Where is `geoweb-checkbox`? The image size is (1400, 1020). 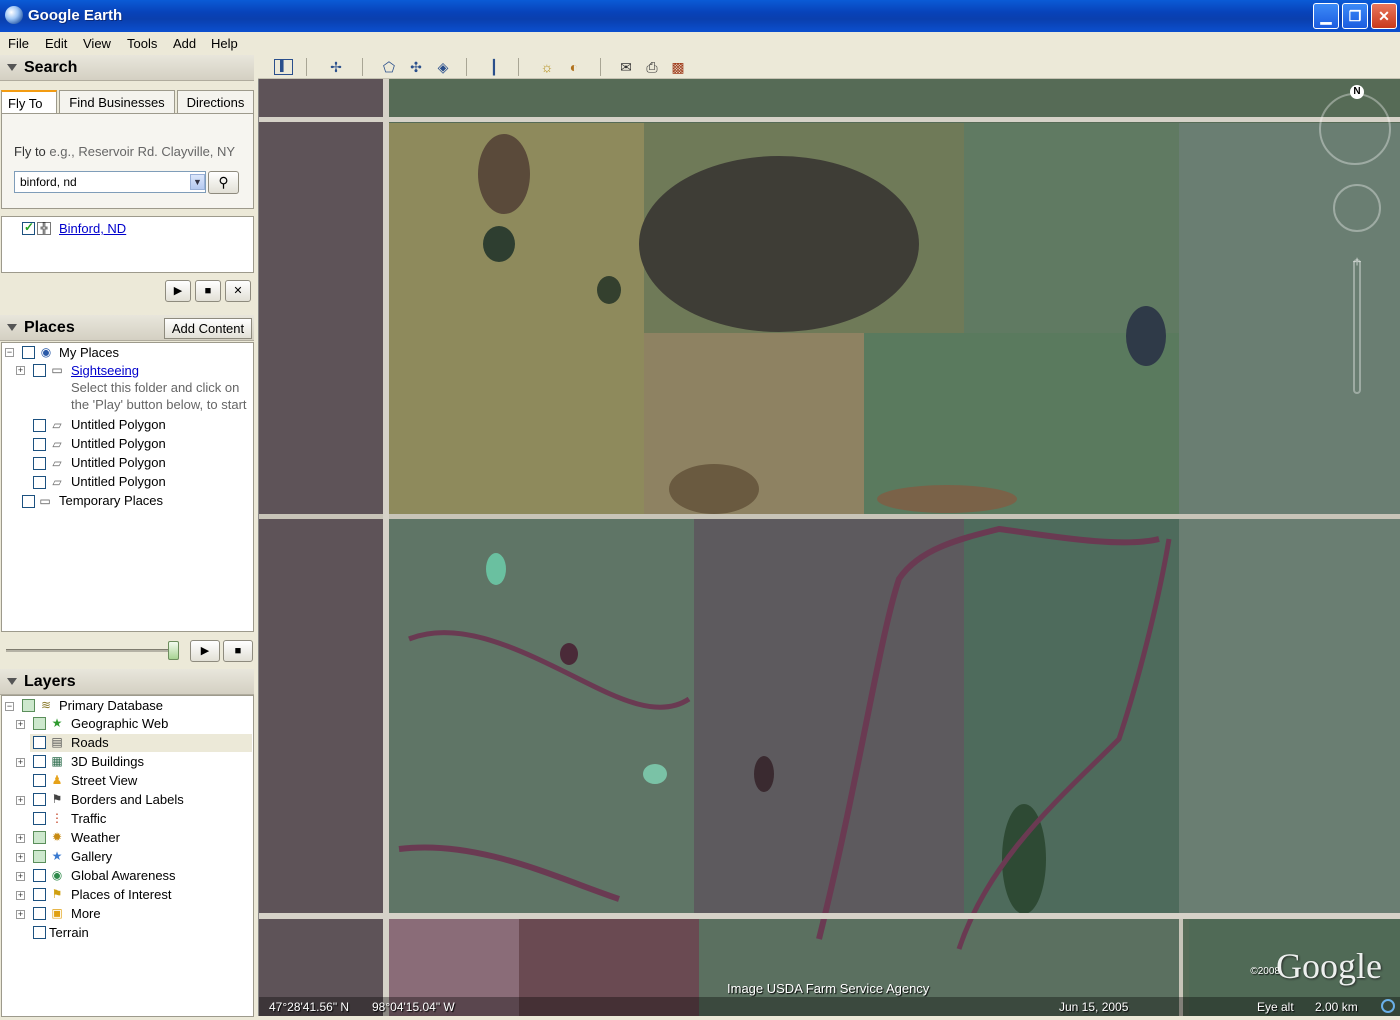
geoweb-checkbox is located at coordinates (39, 723).